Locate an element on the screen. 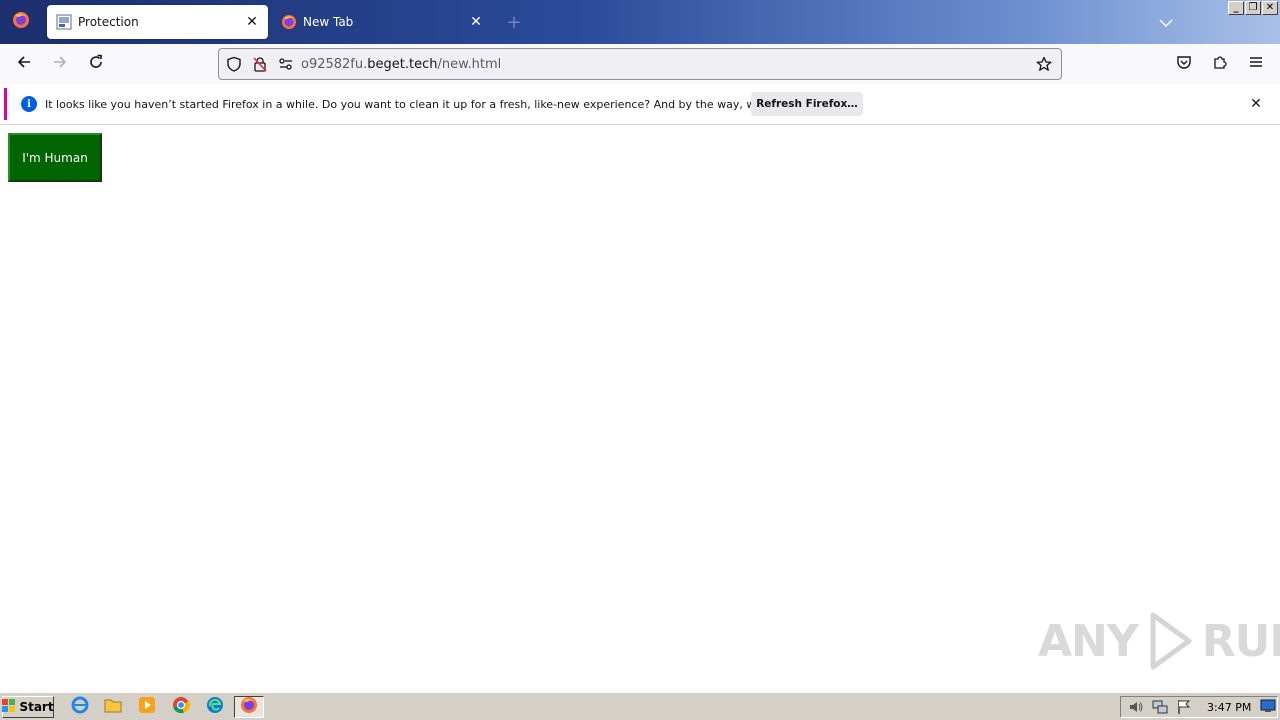 This screenshot has height=720, width=1280. internet-explorer-icon is located at coordinates (80, 707).